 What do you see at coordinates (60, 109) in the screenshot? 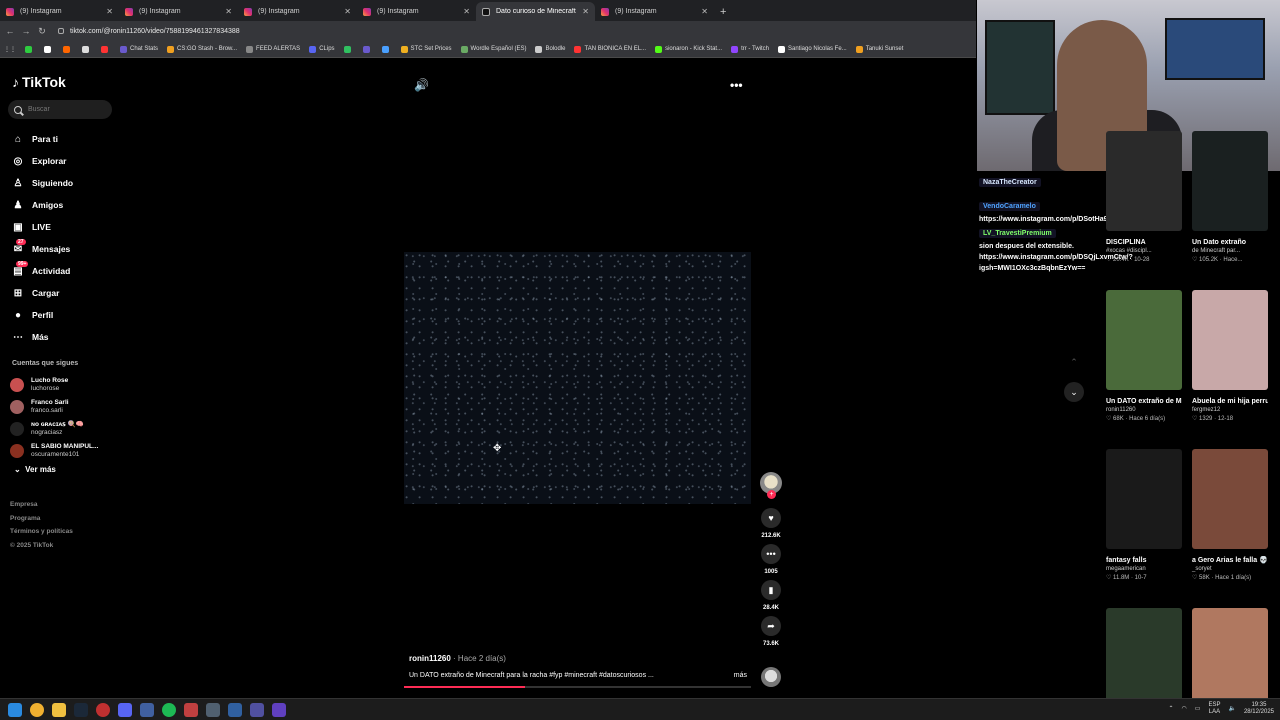
I see `search-input: Buscar` at bounding box center [60, 109].